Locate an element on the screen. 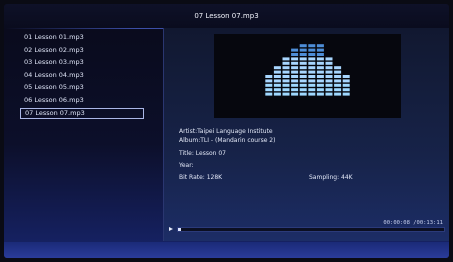 This screenshot has width=453, height=262. bottom-bar is located at coordinates (226, 250).